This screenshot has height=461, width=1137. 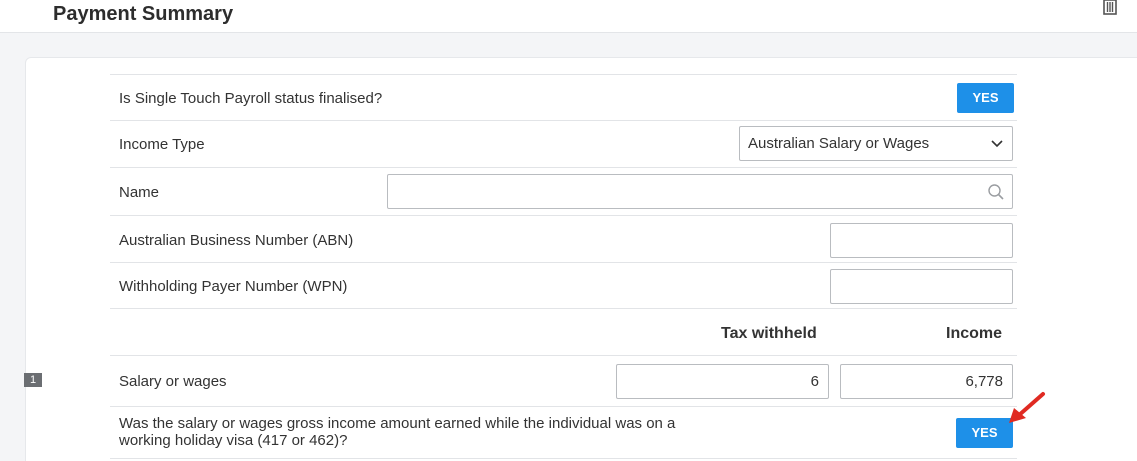 I want to click on trash-icon, so click(x=1110, y=7).